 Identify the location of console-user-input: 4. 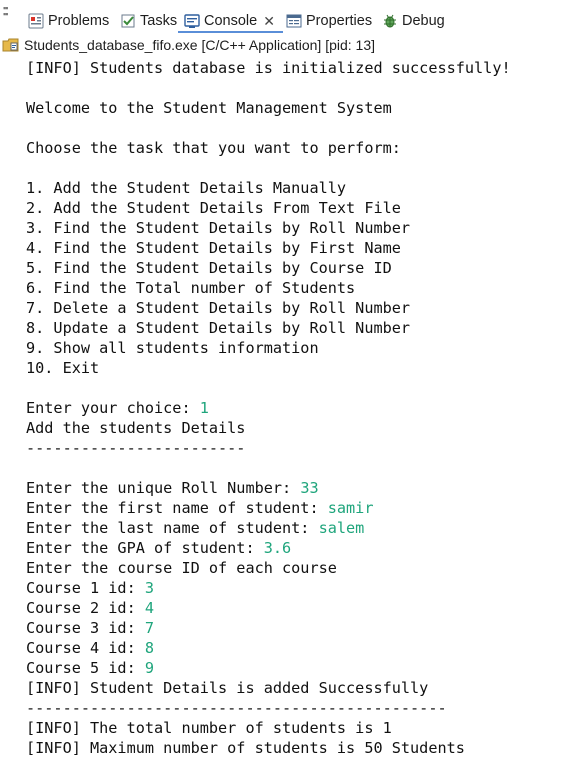
(149, 608).